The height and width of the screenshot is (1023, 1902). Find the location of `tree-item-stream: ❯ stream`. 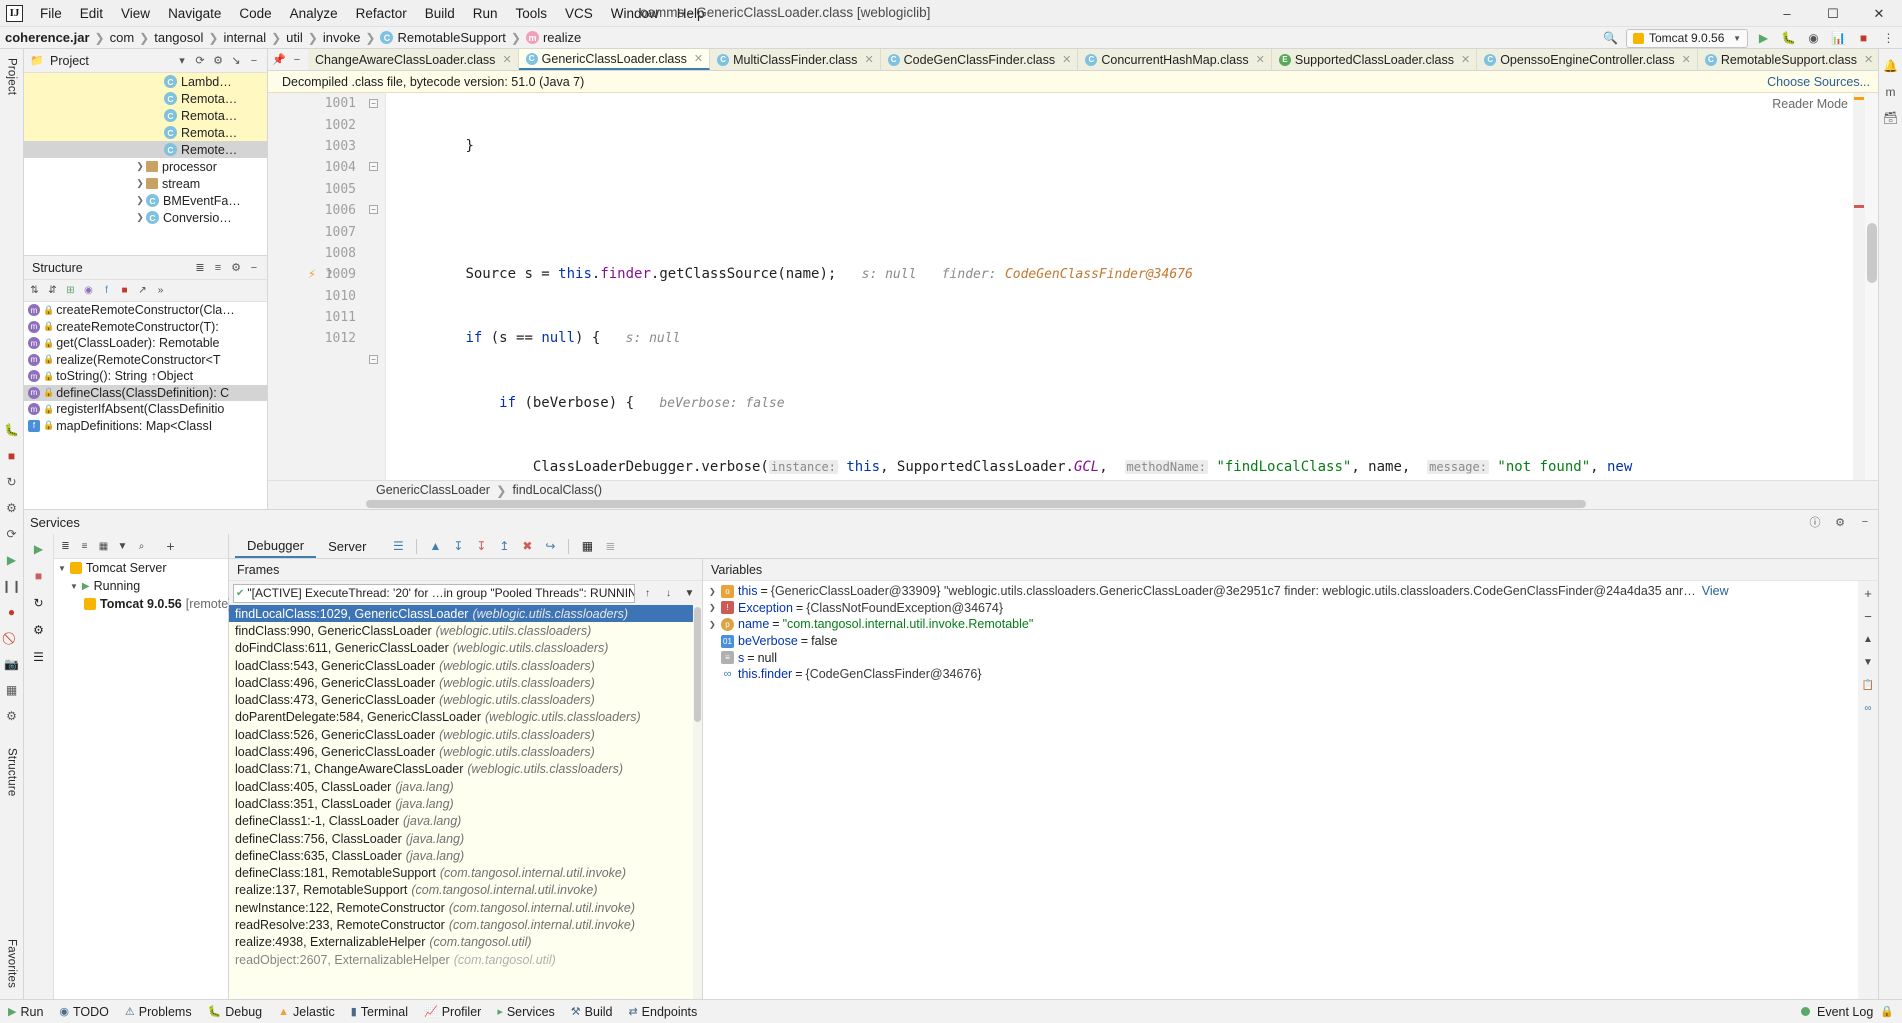

tree-item-stream: ❯ stream is located at coordinates (145, 183).